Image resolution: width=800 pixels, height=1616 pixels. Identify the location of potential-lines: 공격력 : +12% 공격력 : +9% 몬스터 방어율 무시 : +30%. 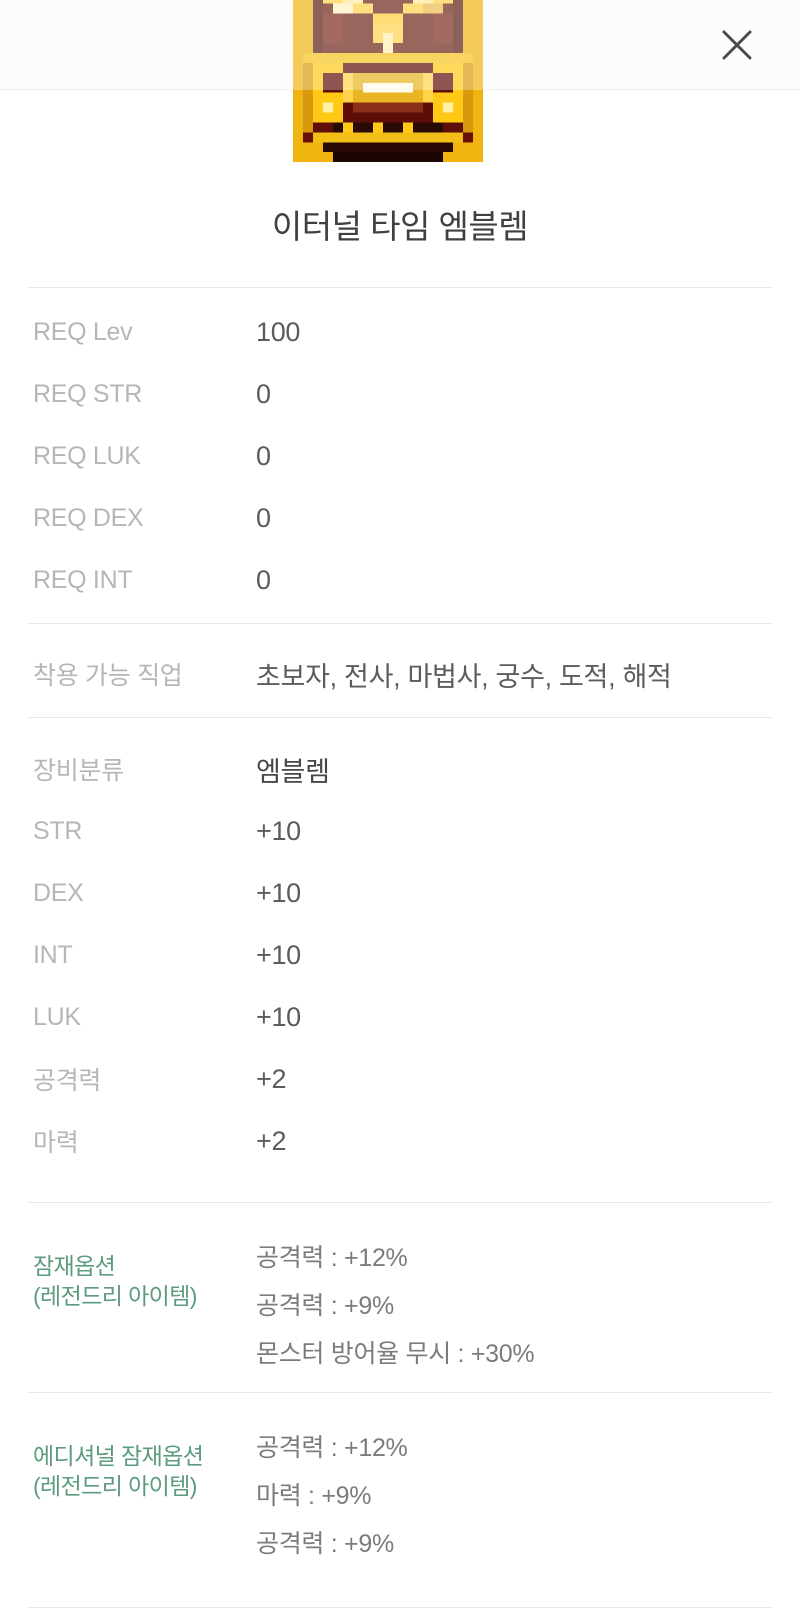
(395, 1306).